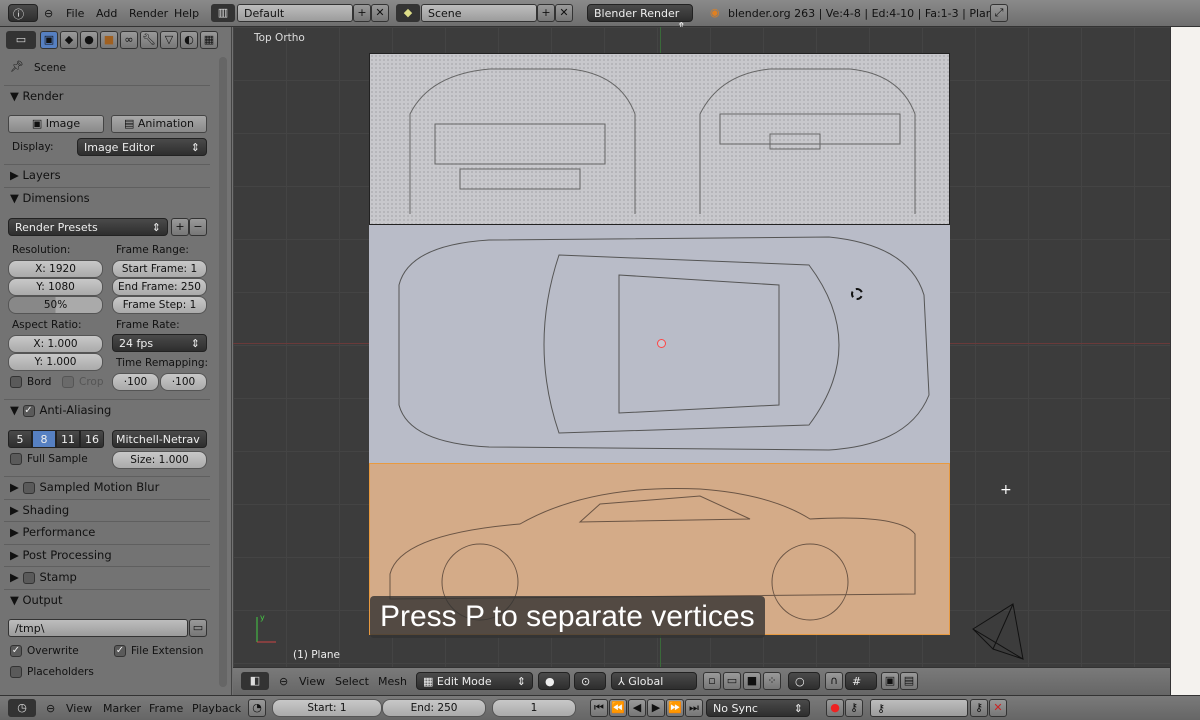 This screenshot has width=1200, height=720. I want to click on next-keyframe-icon: ⏩, so click(675, 708).